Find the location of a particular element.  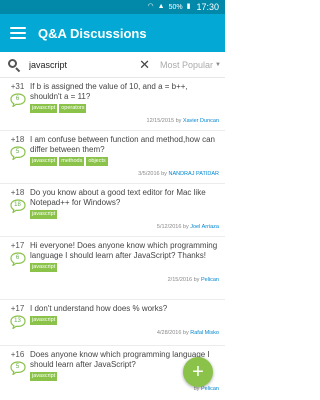

answers-count: 13 is located at coordinates (17, 321).